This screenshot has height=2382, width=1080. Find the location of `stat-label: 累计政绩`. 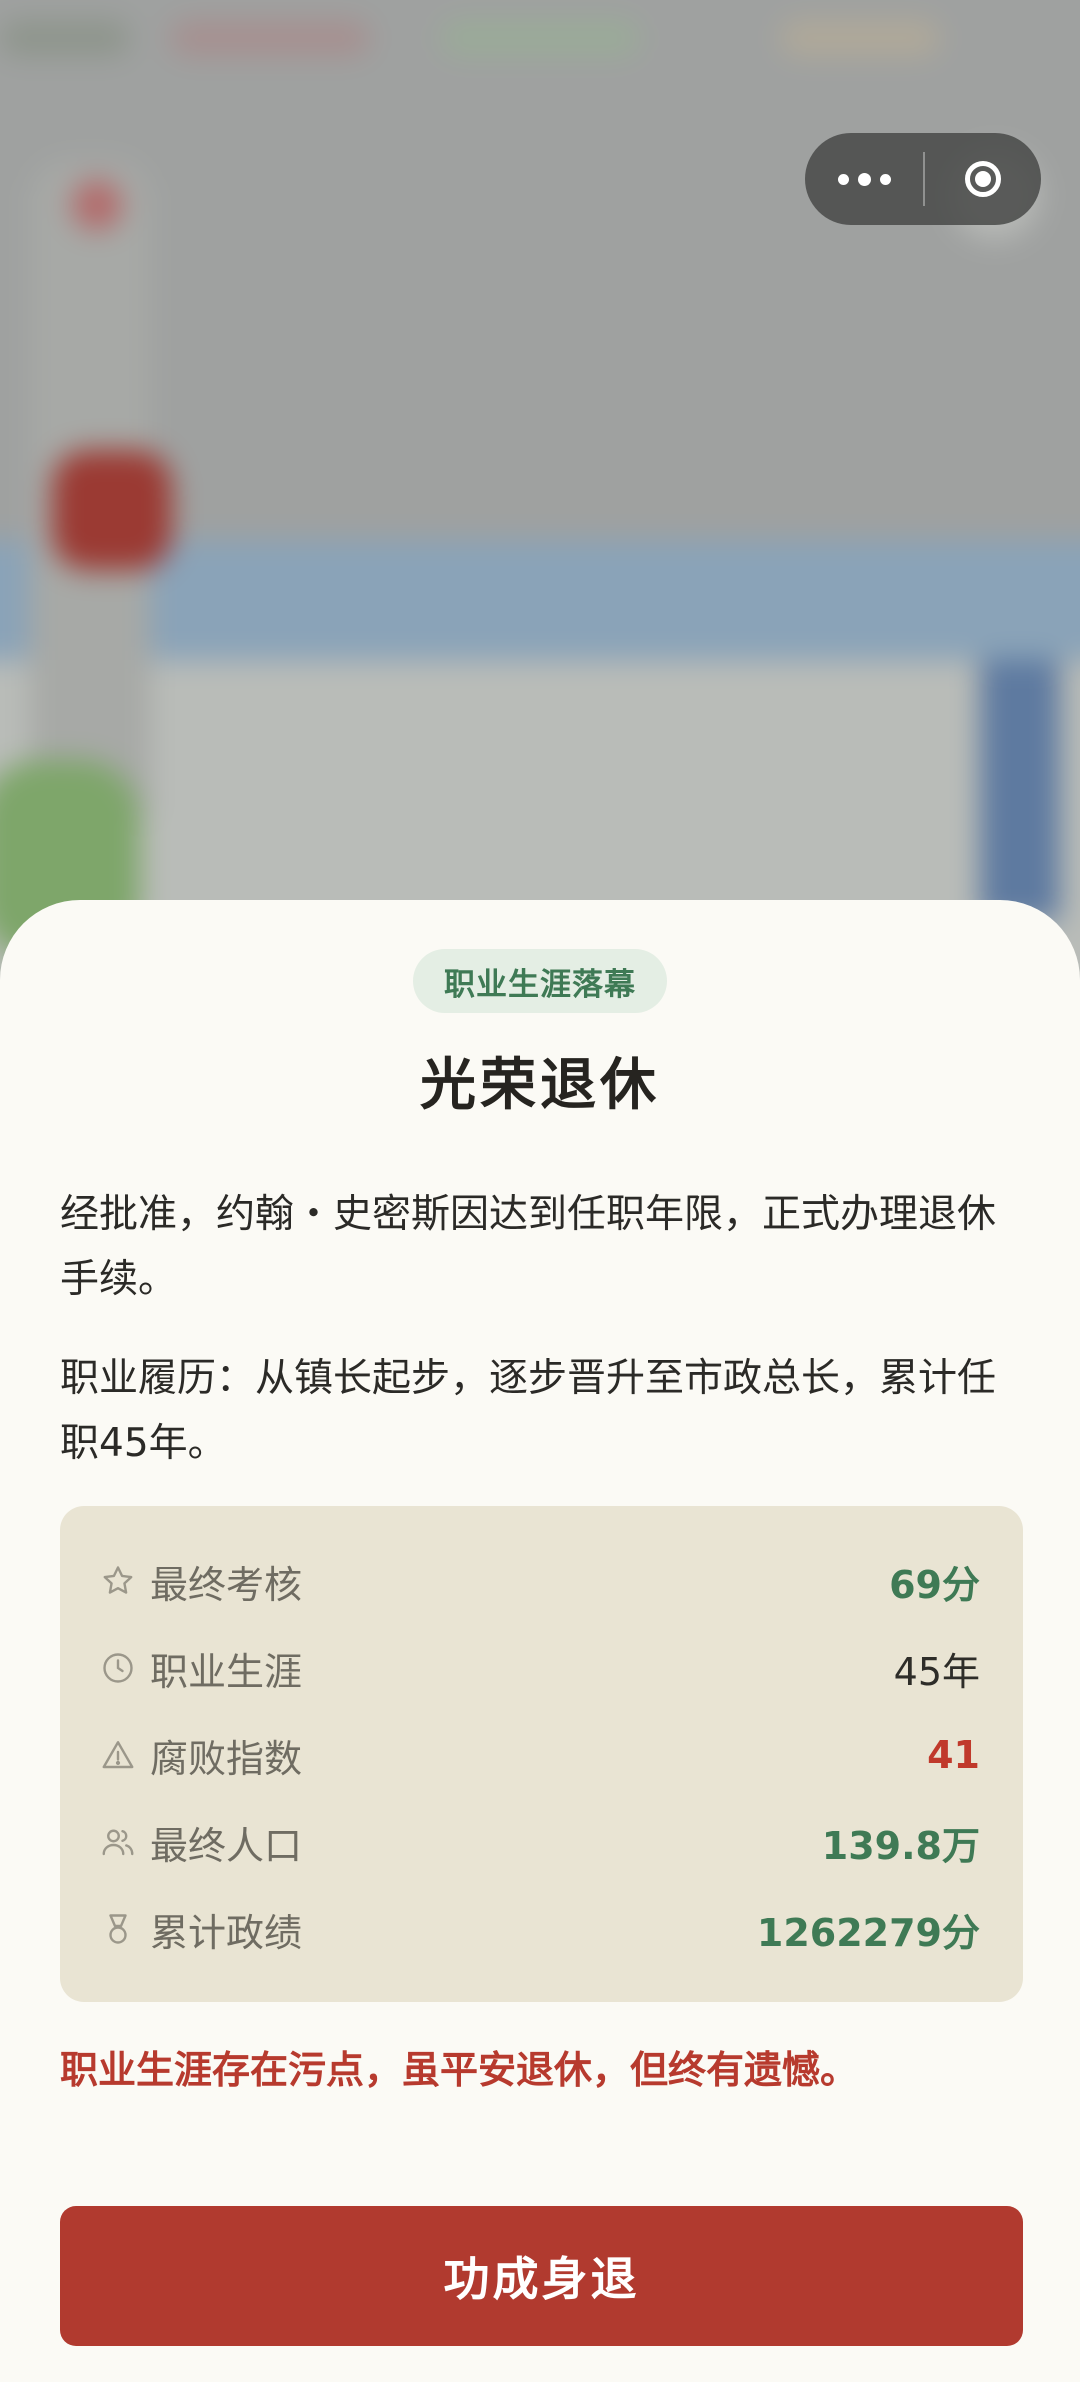

stat-label: 累计政绩 is located at coordinates (226, 1932).